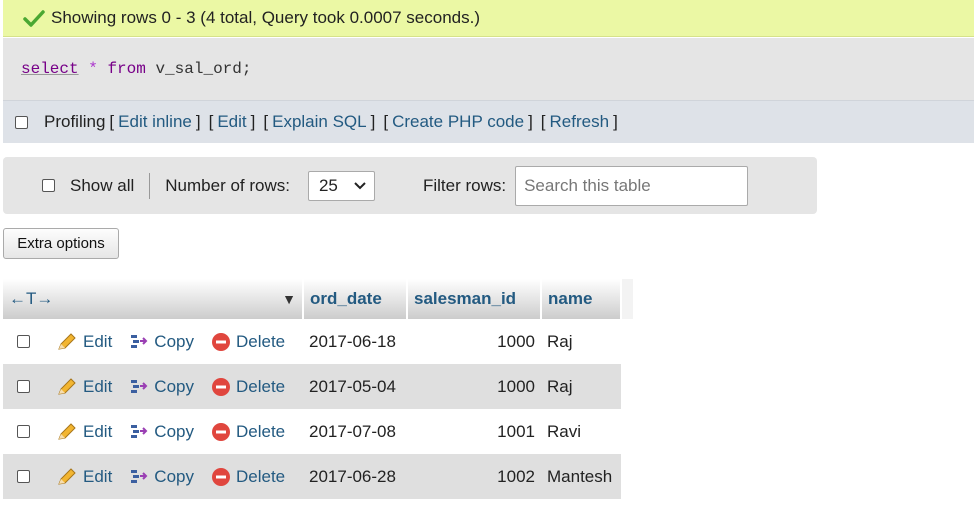 This screenshot has width=974, height=509. I want to click on extra-options-button: Extra options, so click(61, 243).